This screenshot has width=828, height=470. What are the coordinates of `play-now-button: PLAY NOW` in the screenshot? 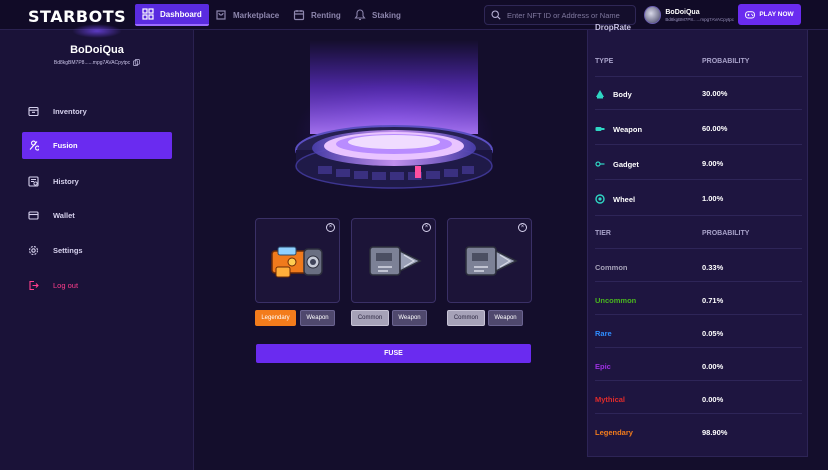 It's located at (769, 14).